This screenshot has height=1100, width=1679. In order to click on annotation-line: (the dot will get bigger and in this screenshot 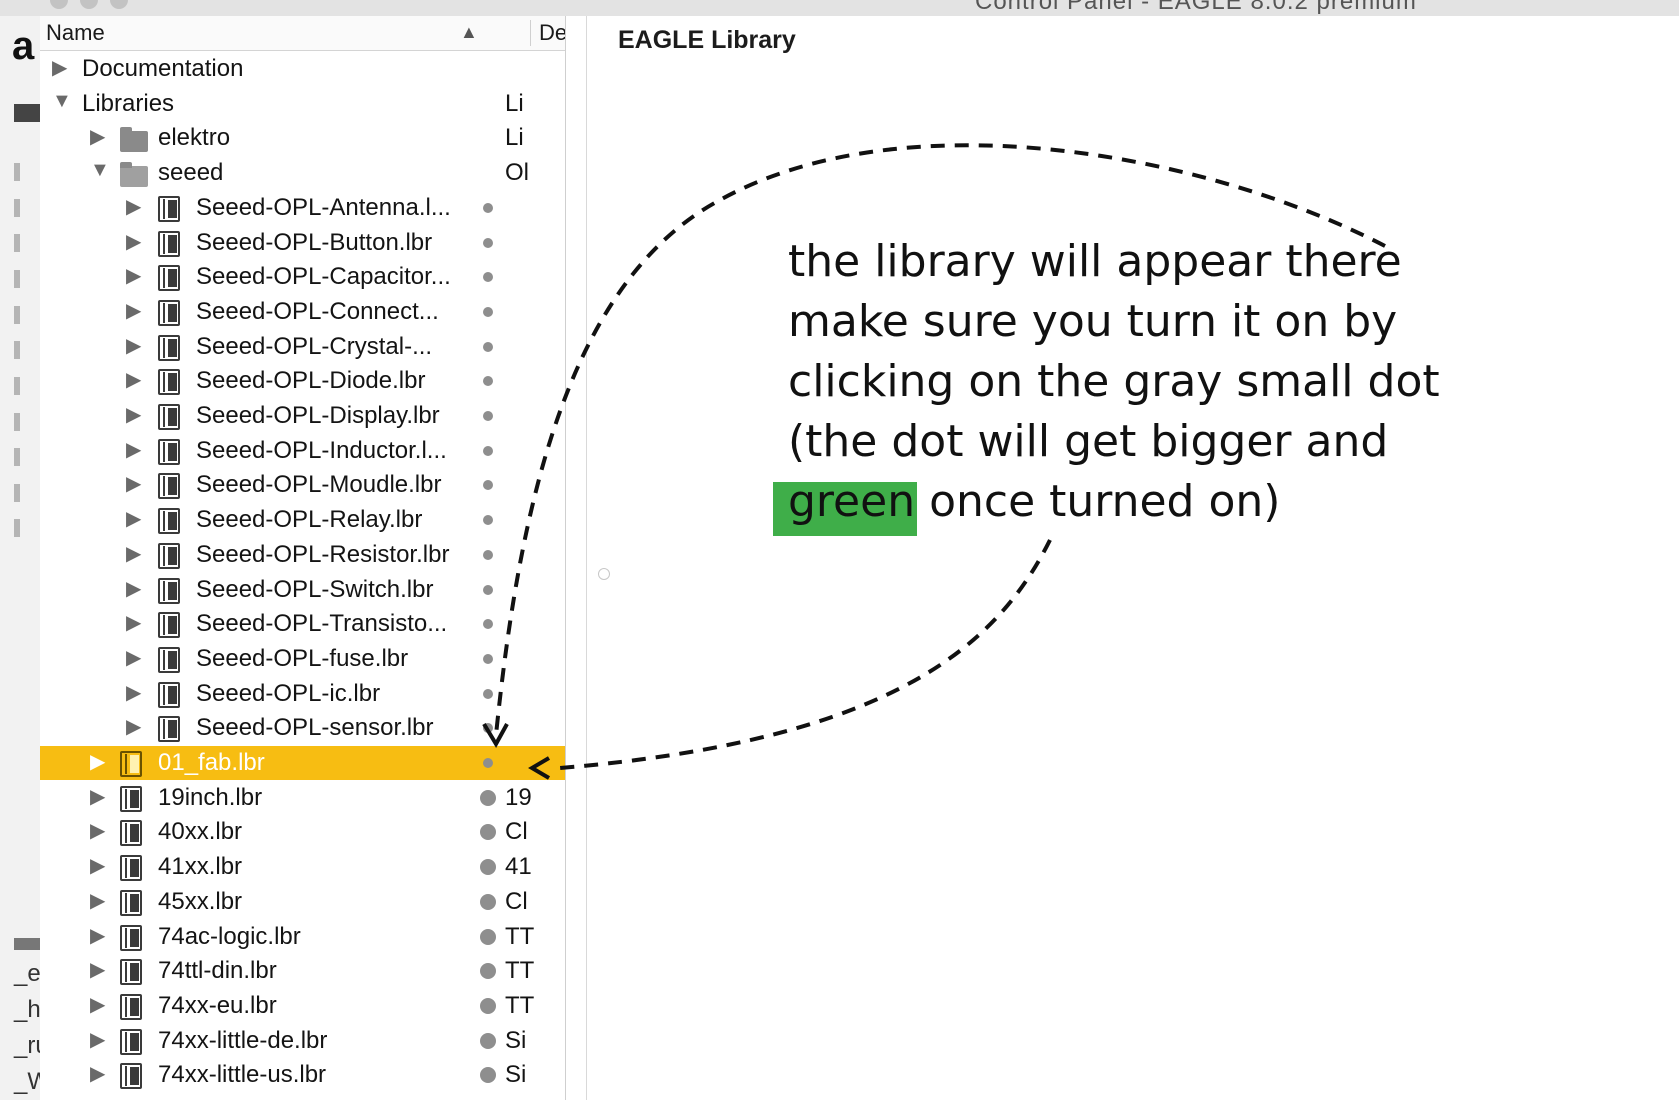, I will do `click(1088, 441)`.